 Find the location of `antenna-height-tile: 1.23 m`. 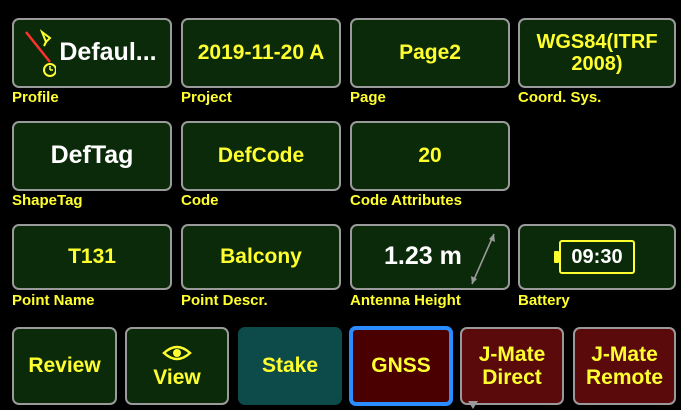

antenna-height-tile: 1.23 m is located at coordinates (430, 257).